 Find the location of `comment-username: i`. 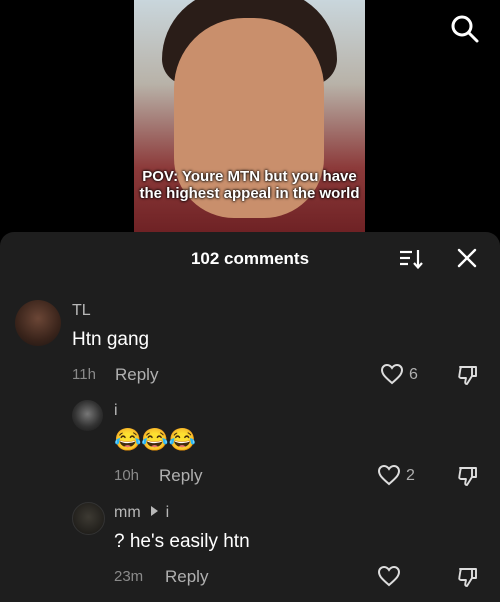

comment-username: i is located at coordinates (116, 411).